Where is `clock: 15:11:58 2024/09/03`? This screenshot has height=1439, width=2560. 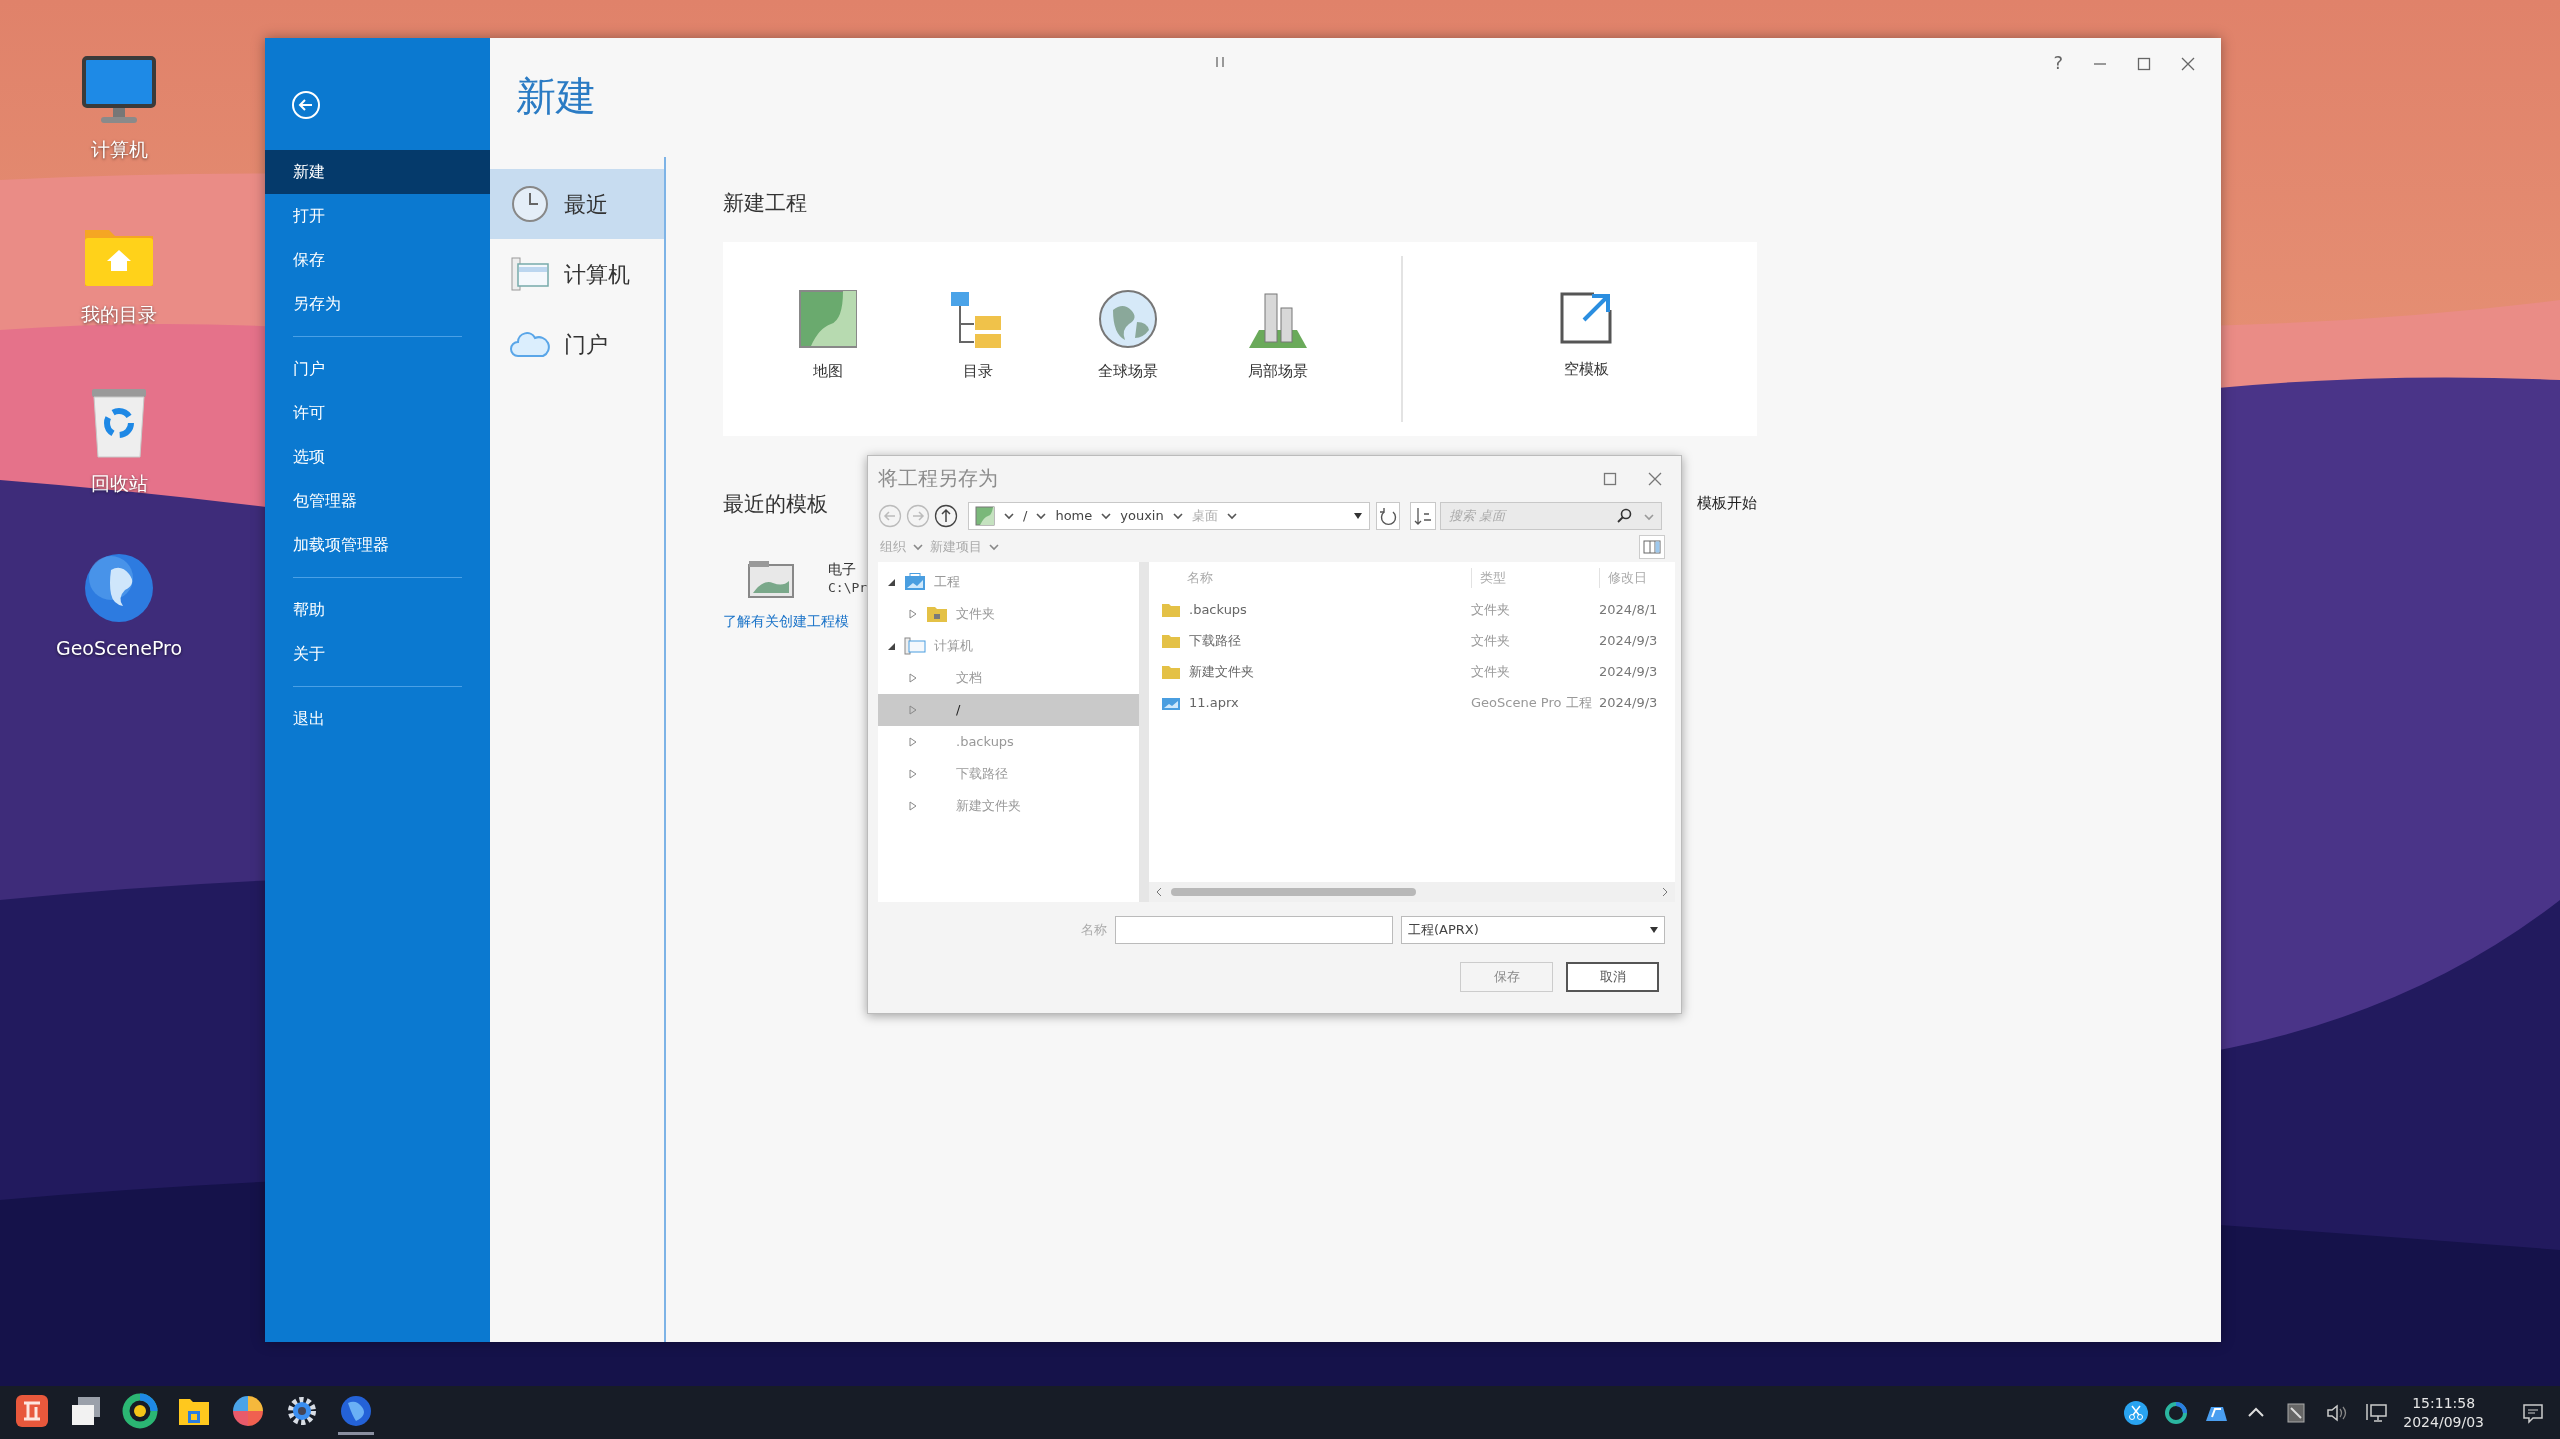 clock: 15:11:58 2024/09/03 is located at coordinates (2443, 1412).